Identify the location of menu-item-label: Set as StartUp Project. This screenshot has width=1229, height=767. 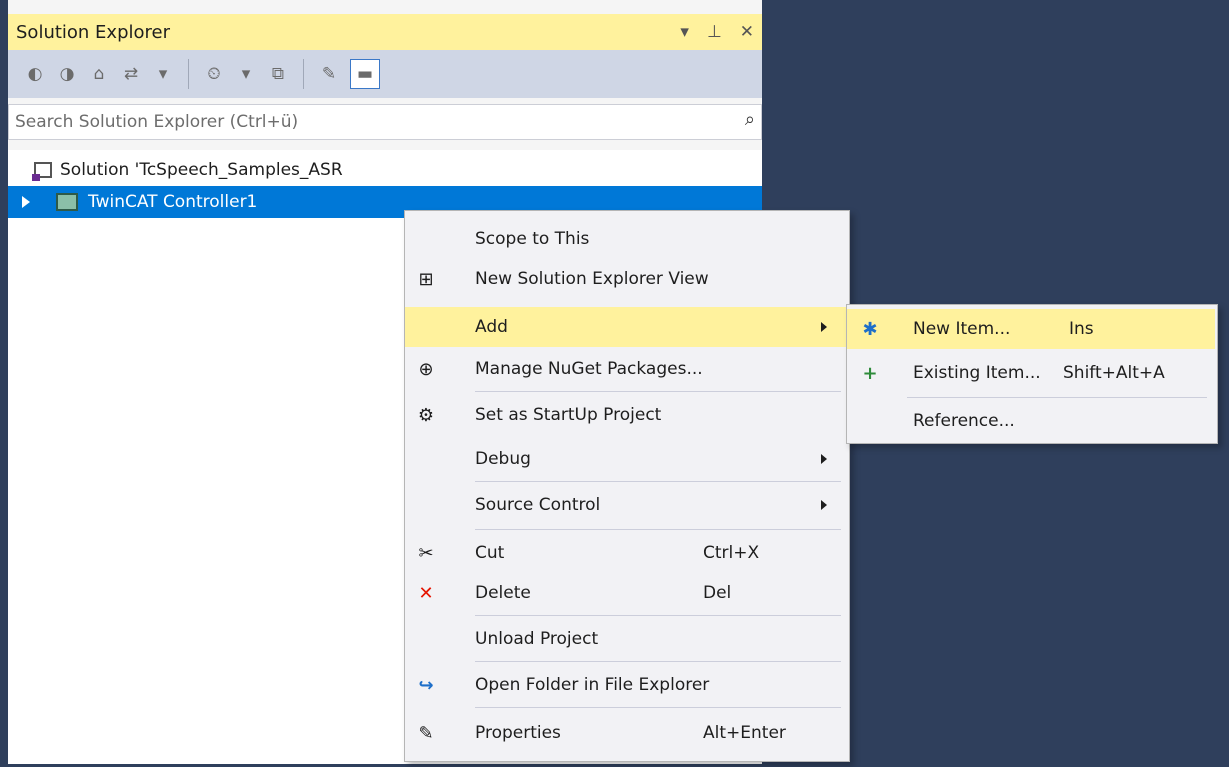
(568, 415).